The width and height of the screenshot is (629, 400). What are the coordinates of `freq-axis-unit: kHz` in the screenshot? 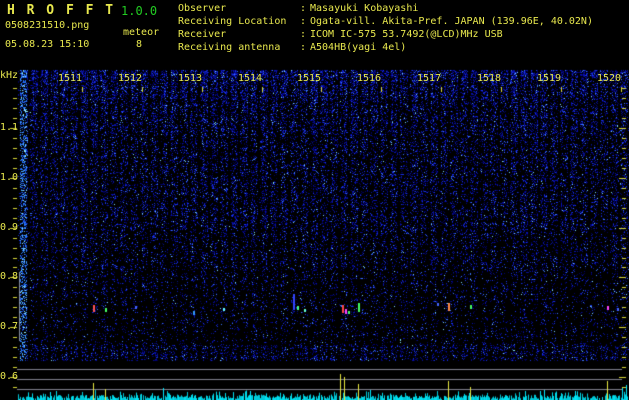 It's located at (9, 75).